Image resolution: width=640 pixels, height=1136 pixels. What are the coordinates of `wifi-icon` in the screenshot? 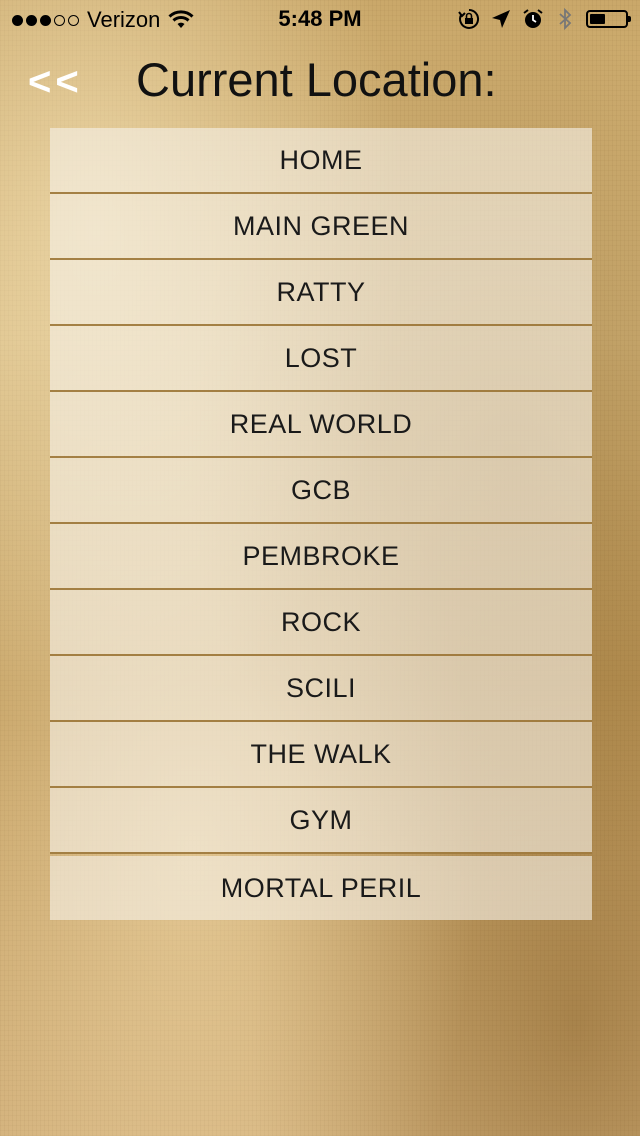 It's located at (181, 19).